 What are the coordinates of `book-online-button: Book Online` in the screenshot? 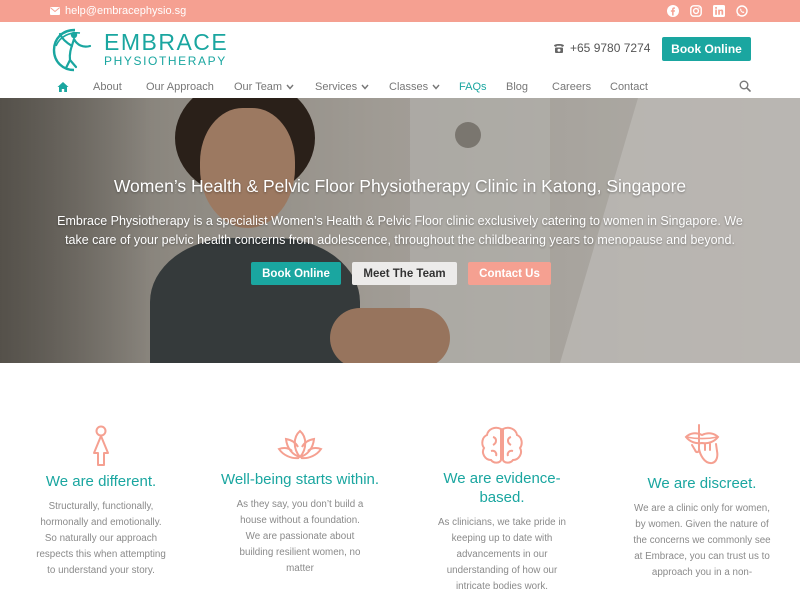 It's located at (706, 49).